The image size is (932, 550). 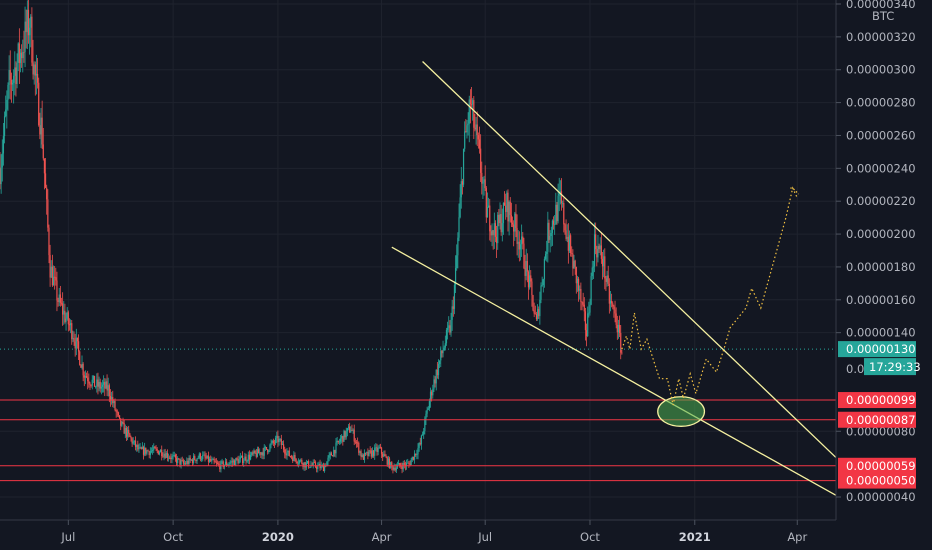 I want to click on time-tick-label: Oct, so click(x=173, y=537).